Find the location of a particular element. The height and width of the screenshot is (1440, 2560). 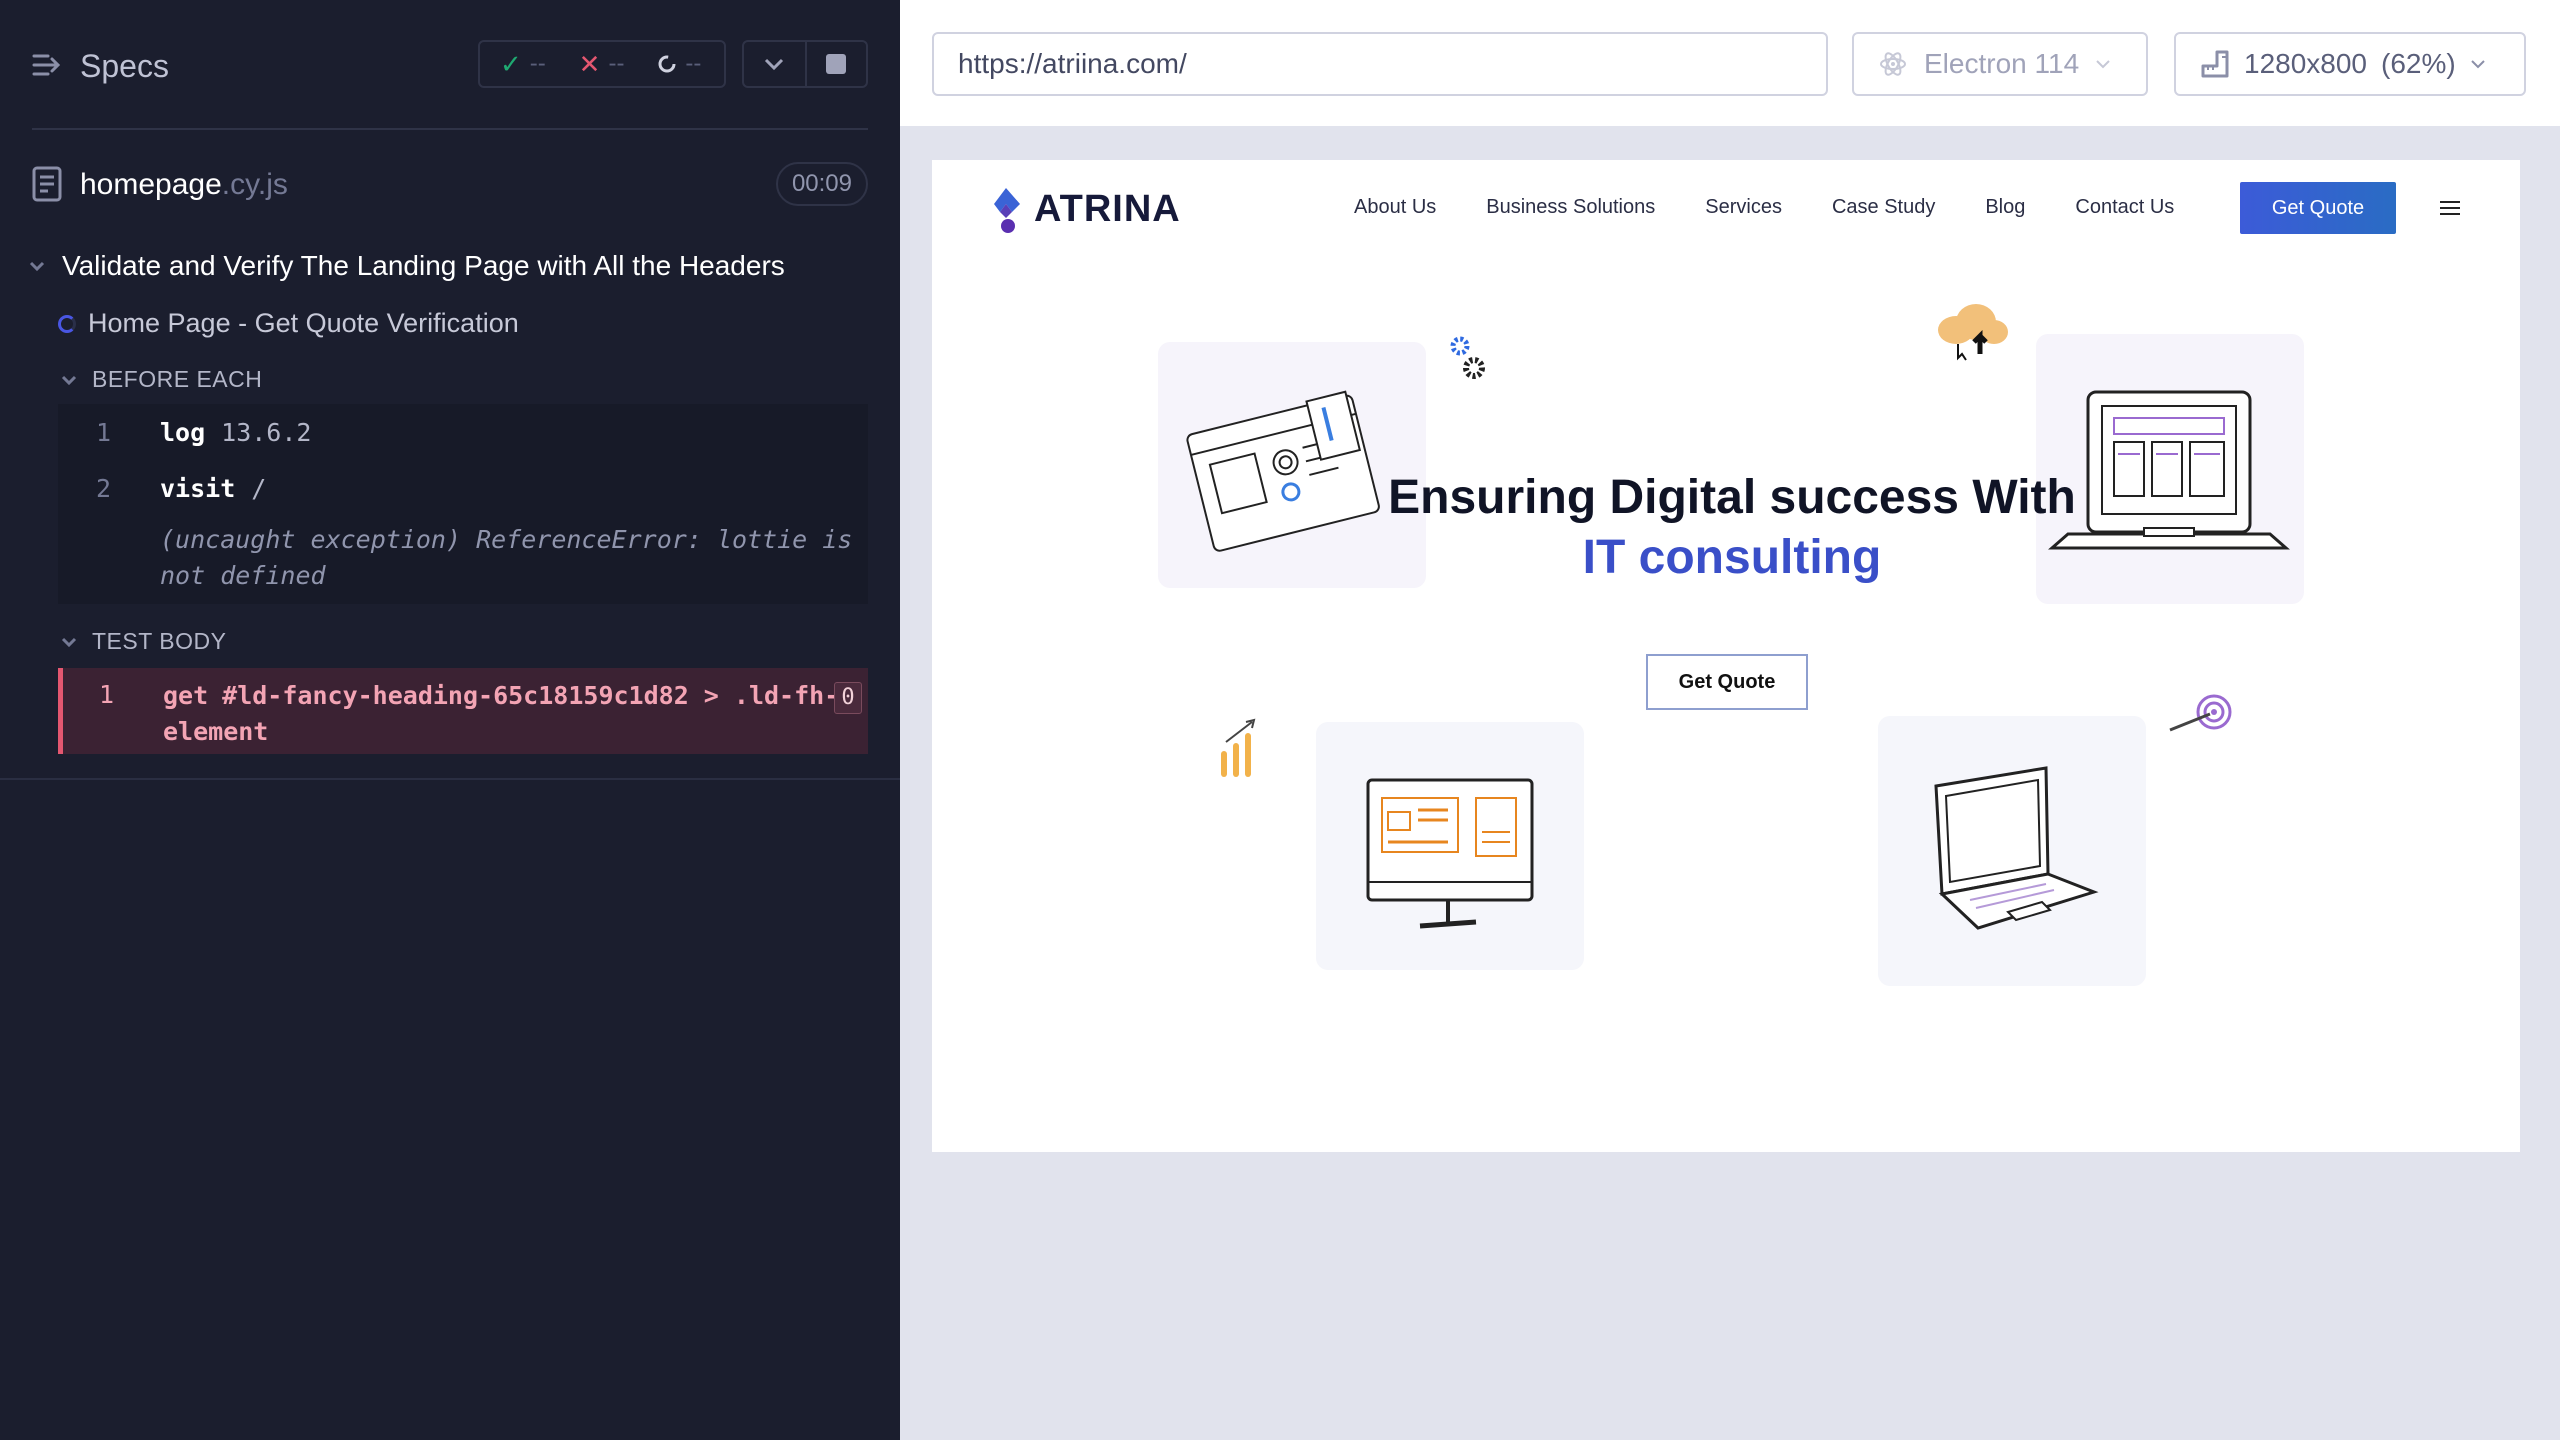

viewport-size: 1280x800 is located at coordinates (2306, 63).